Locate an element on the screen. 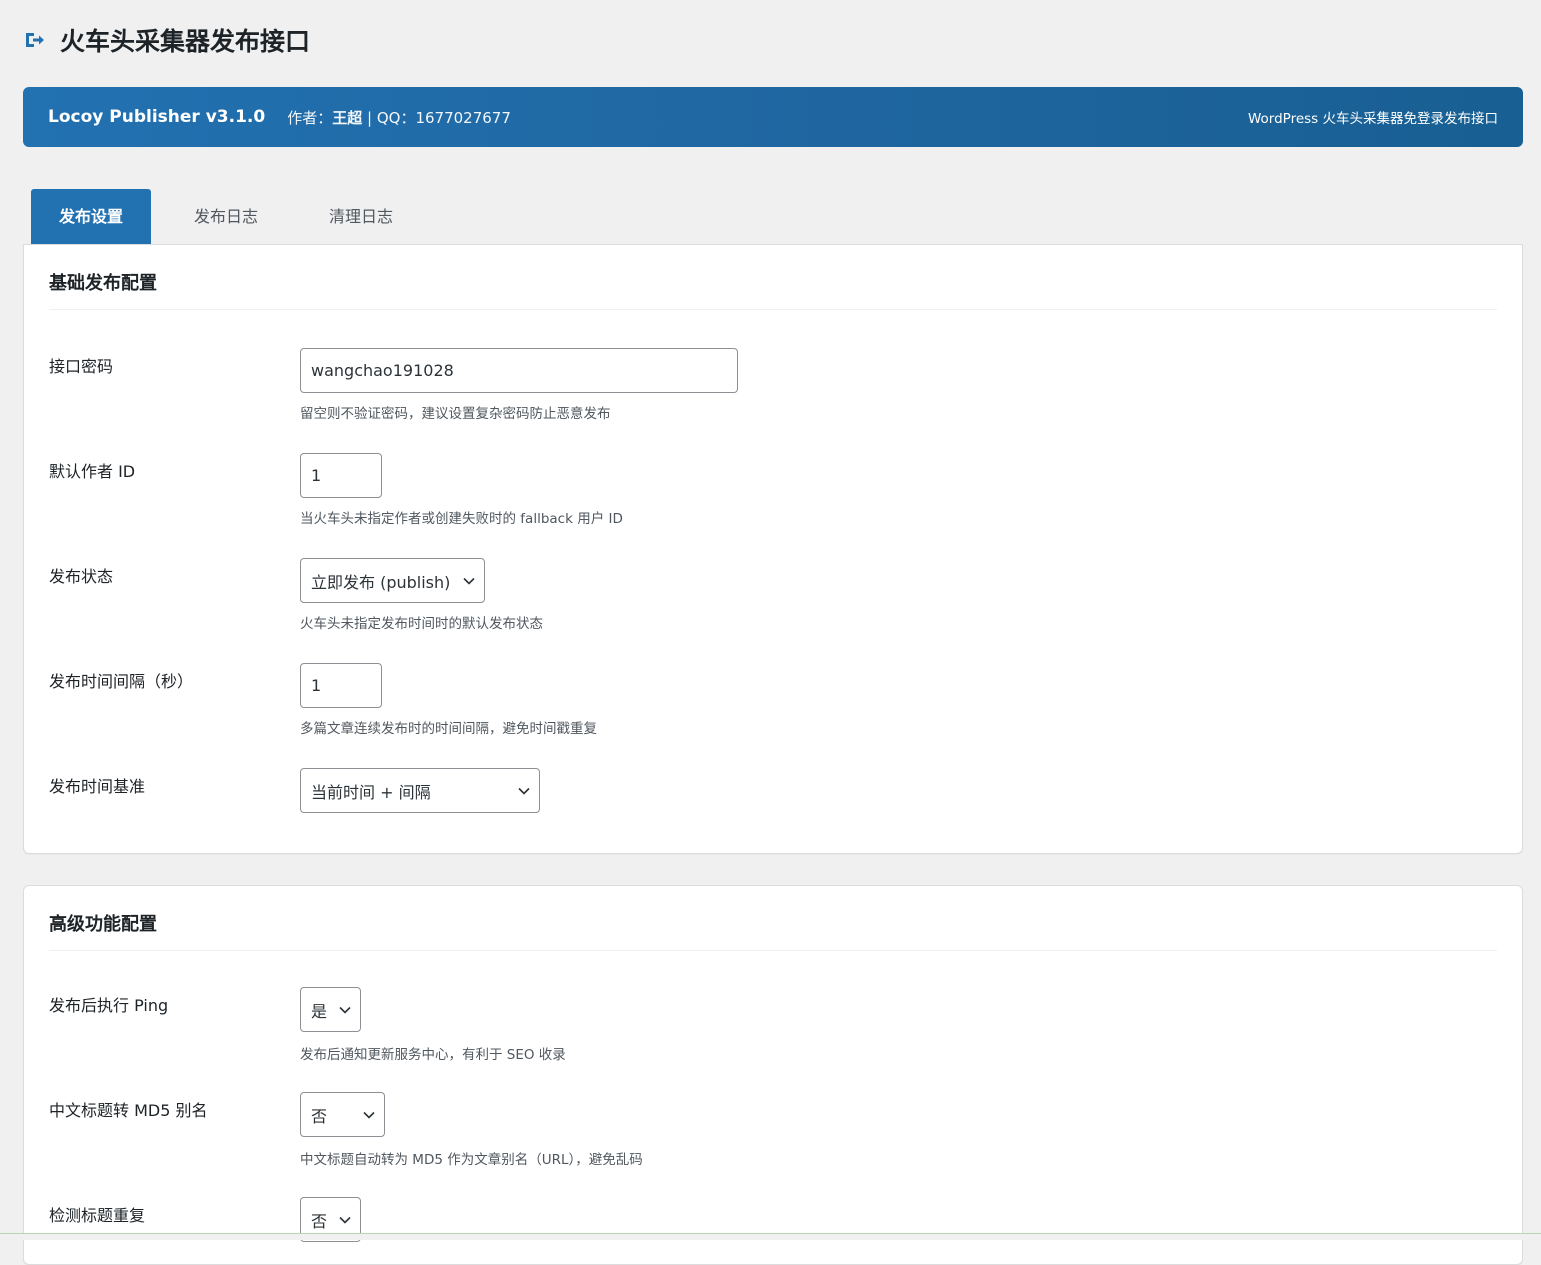 Image resolution: width=1541 pixels, height=1265 pixels. time-base-label: 发布时间基准 is located at coordinates (97, 786).